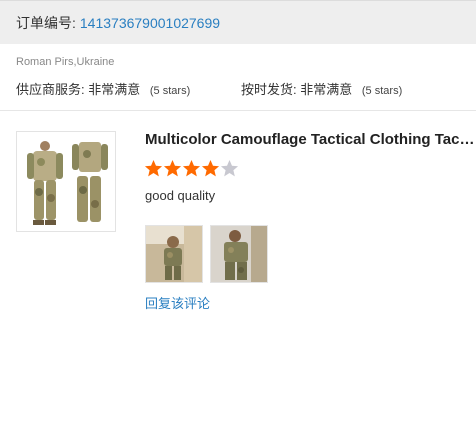 Image resolution: width=476 pixels, height=428 pixels. Describe the element at coordinates (382, 91) in the screenshot. I see `shipping-stars: (5 stars)` at that location.